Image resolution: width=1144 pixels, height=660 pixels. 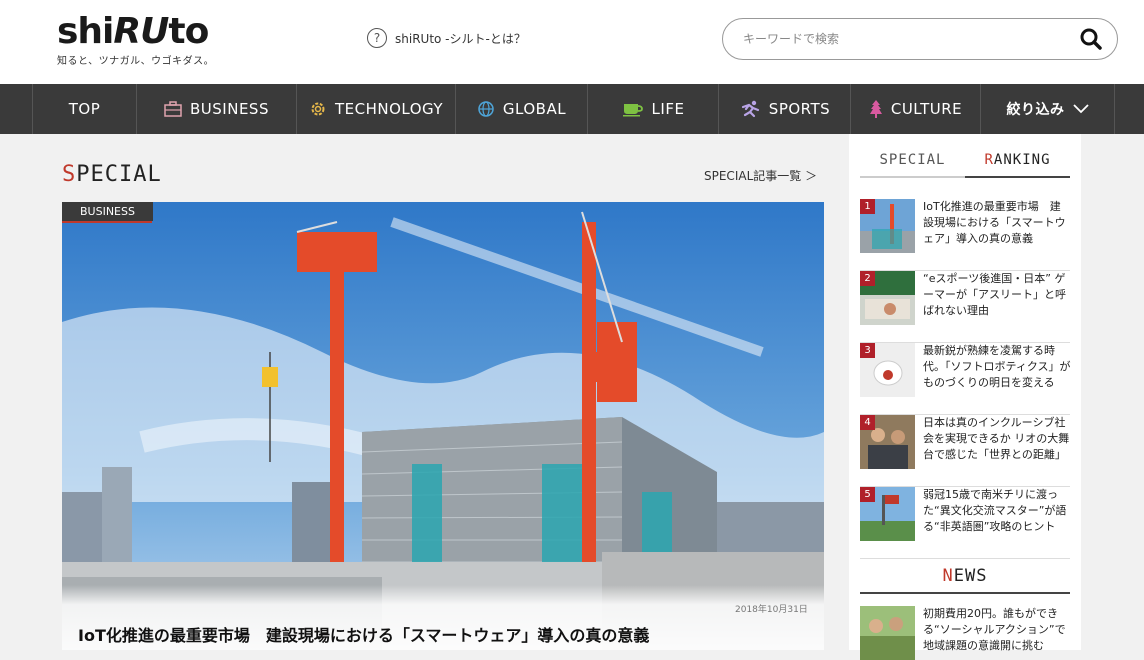 What do you see at coordinates (965, 580) in the screenshot?
I see `section-title-news: NEWS` at bounding box center [965, 580].